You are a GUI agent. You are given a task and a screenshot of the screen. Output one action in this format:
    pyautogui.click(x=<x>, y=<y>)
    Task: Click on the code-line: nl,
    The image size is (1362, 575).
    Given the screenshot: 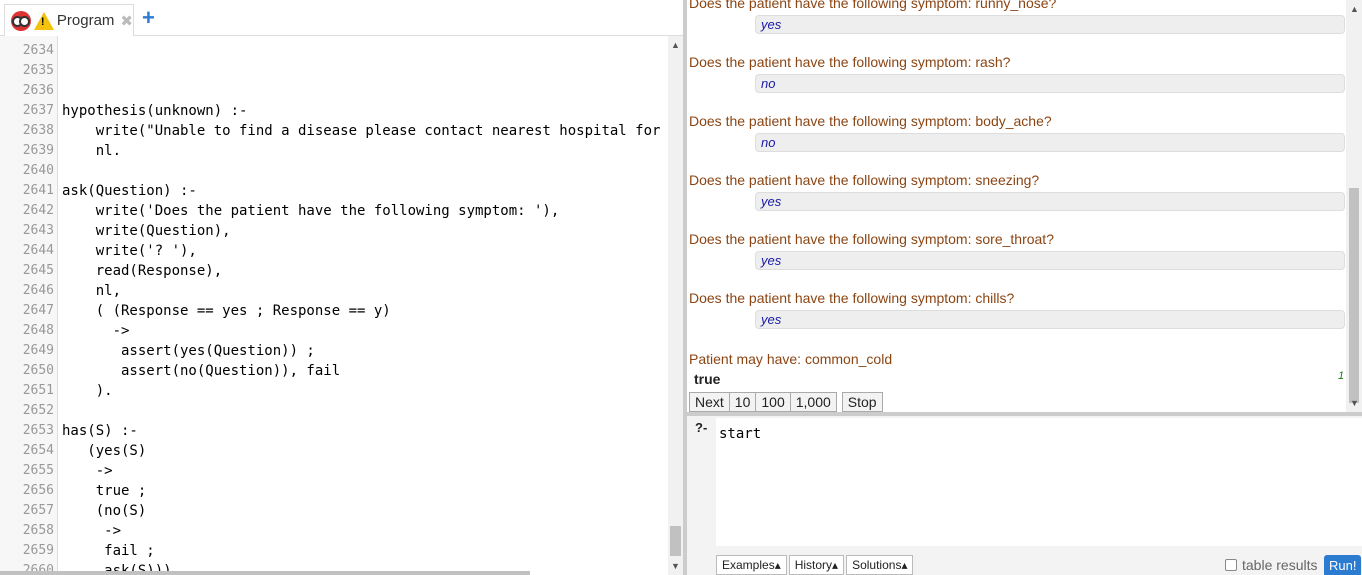 What is the action you would take?
    pyautogui.click(x=91, y=291)
    